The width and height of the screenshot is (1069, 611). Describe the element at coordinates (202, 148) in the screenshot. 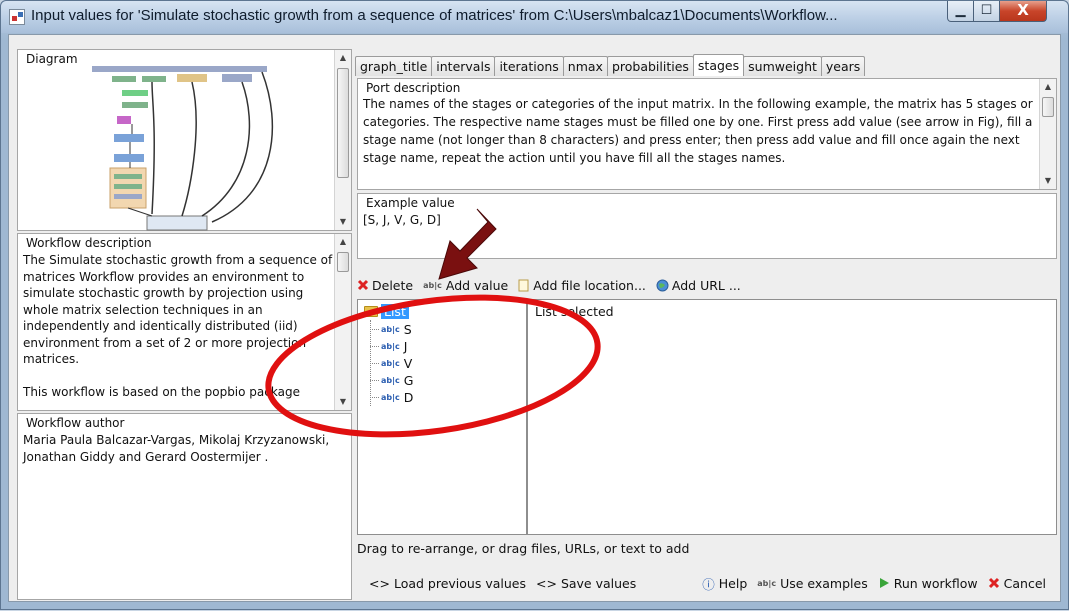

I see `workflow-diagram-image` at that location.